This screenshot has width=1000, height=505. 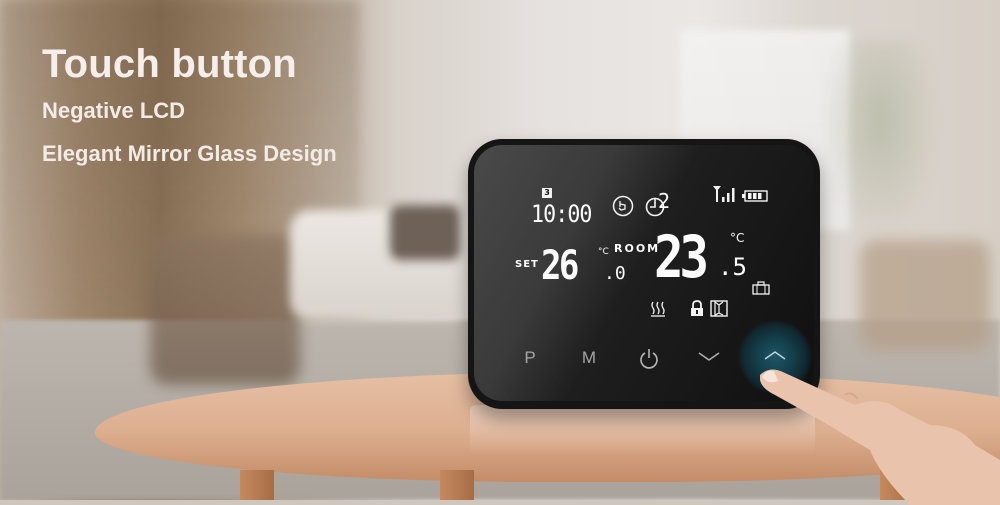 I want to click on set-label: SET, so click(x=527, y=264).